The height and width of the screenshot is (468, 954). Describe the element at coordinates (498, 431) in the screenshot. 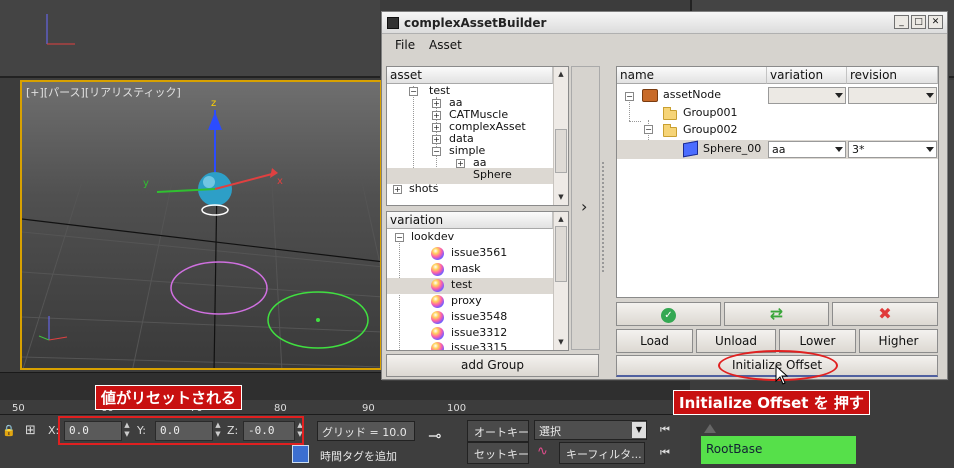

I see `auto-key-button: オートキー` at that location.